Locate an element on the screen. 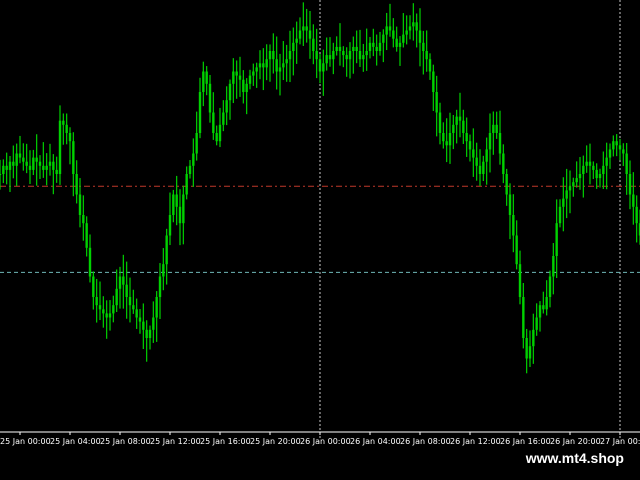  time-tick-label: 26 Jan 16:00 is located at coordinates (525, 441).